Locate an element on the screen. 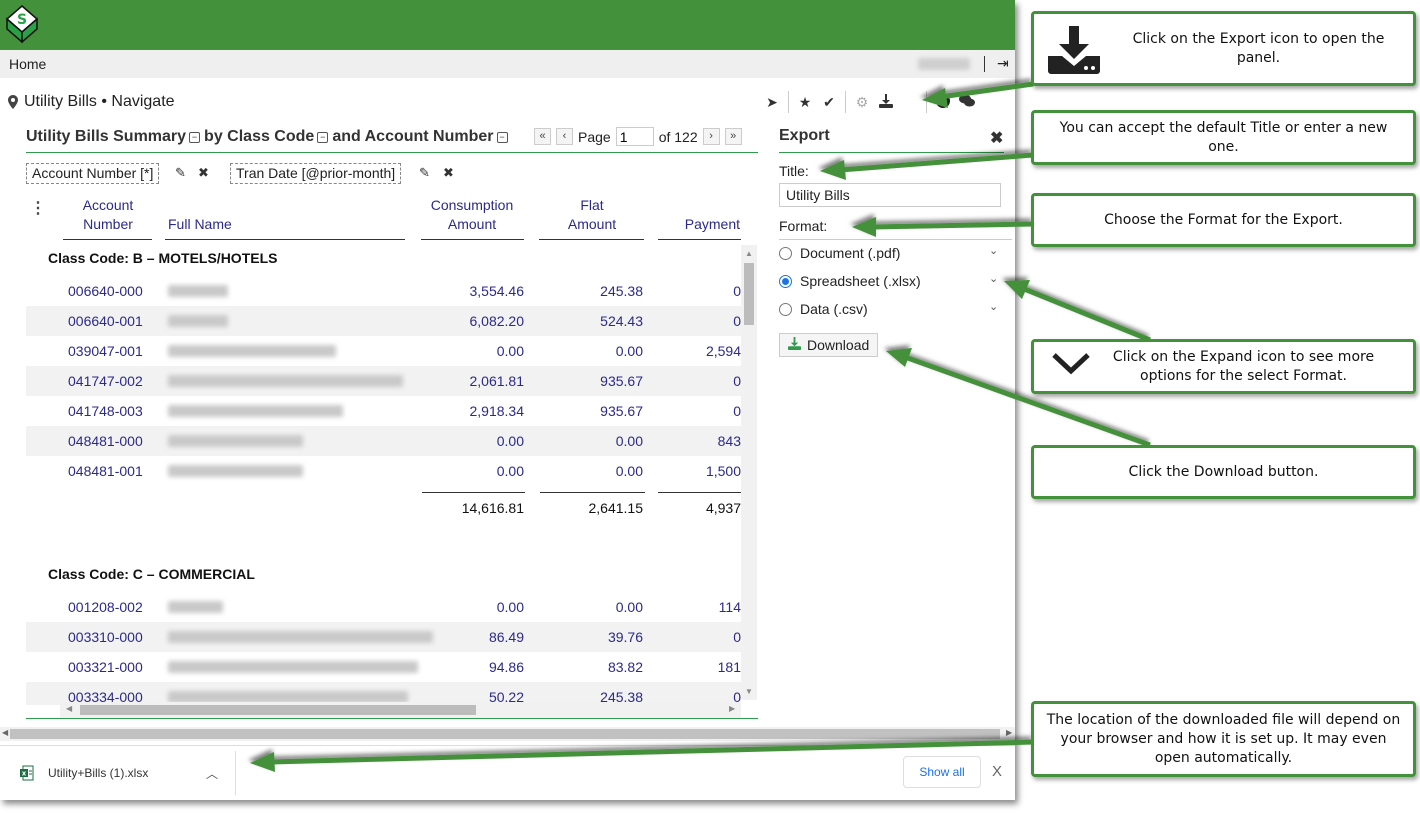 This screenshot has height=815, width=1420. format-option: Document (.pdf) ⌄ is located at coordinates (891, 253).